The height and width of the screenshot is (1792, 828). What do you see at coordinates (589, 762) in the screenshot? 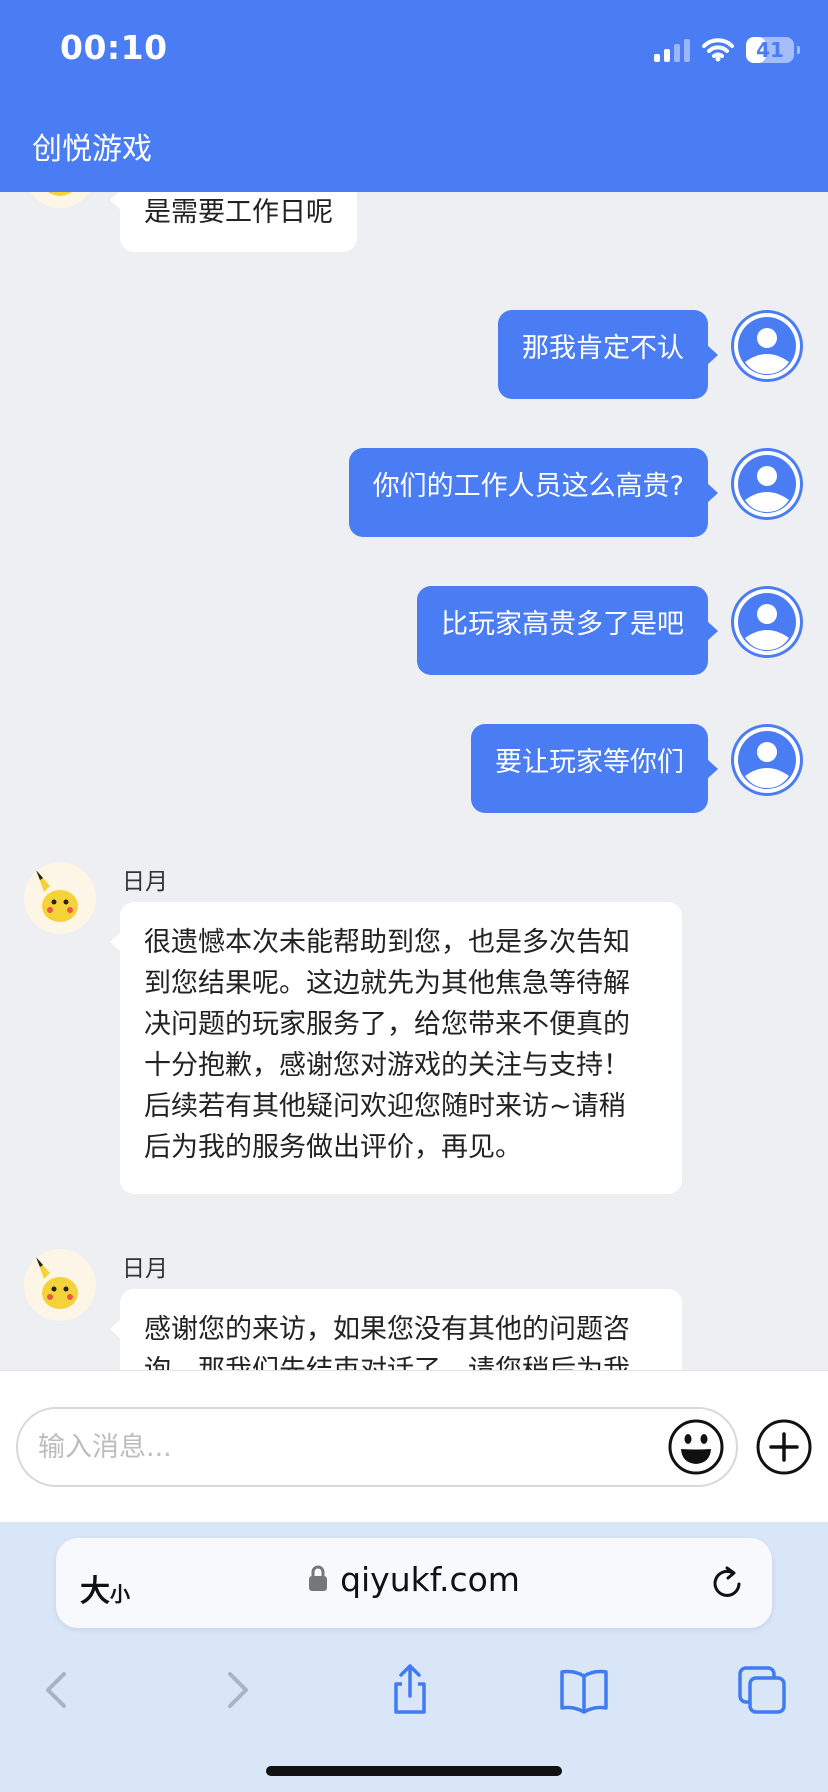
I see `message-text: 要让玩家等你们` at bounding box center [589, 762].